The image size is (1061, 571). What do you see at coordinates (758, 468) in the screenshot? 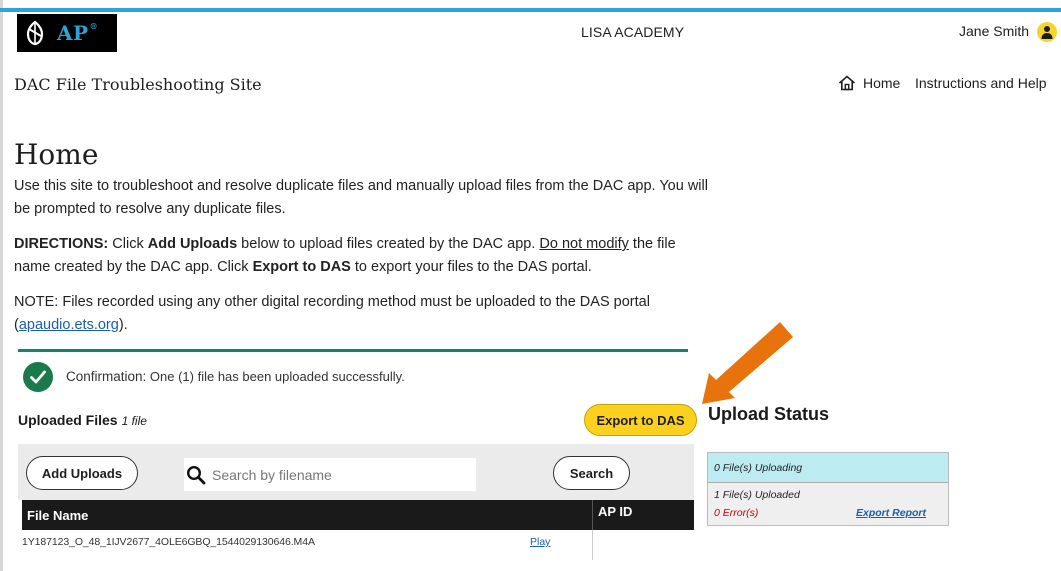
I see `uploading-count: 0 File(s) Uploading` at bounding box center [758, 468].